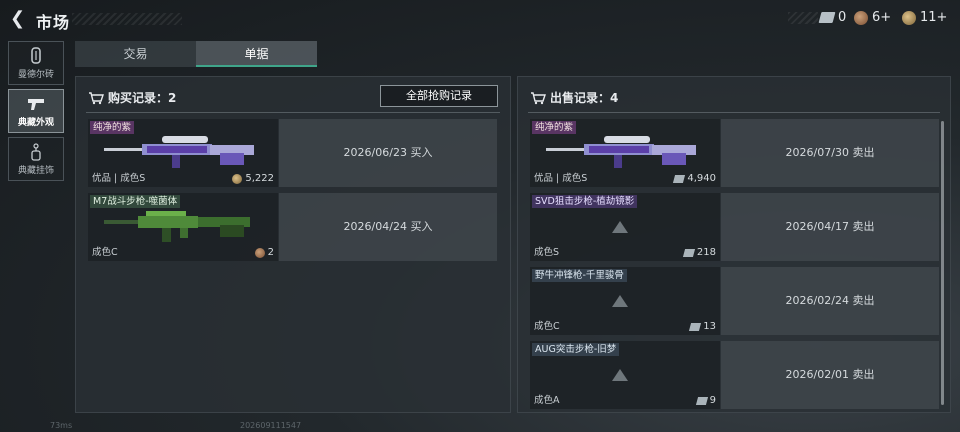 Image resolution: width=960 pixels, height=432 pixels. I want to click on currency-brown-value: 6+, so click(882, 17).